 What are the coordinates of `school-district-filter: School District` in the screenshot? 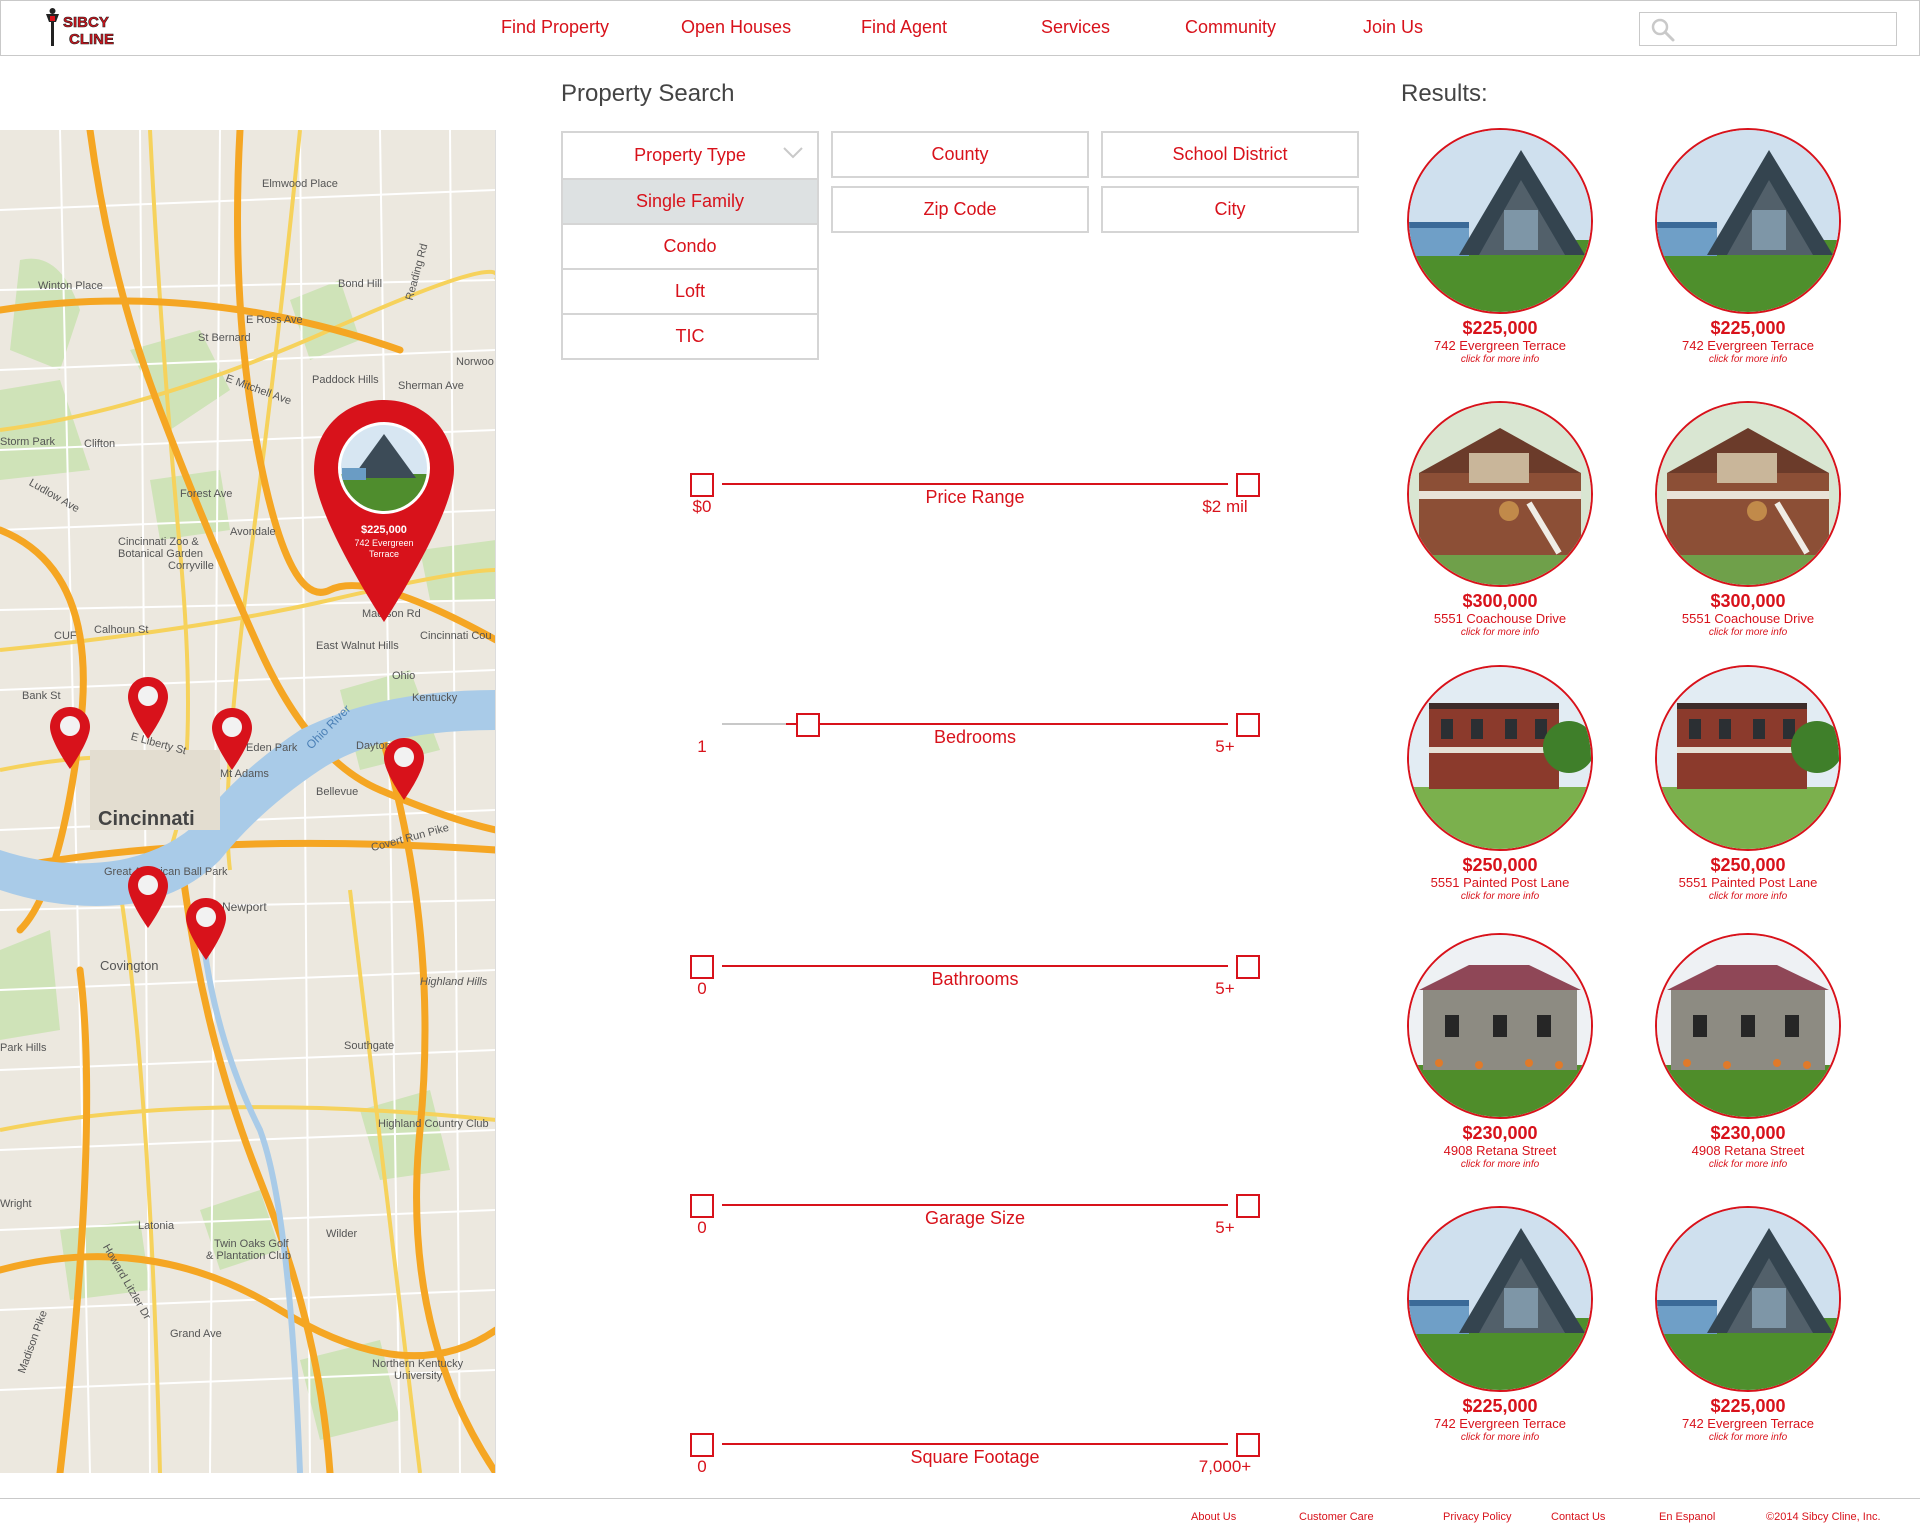 It's located at (1230, 154).